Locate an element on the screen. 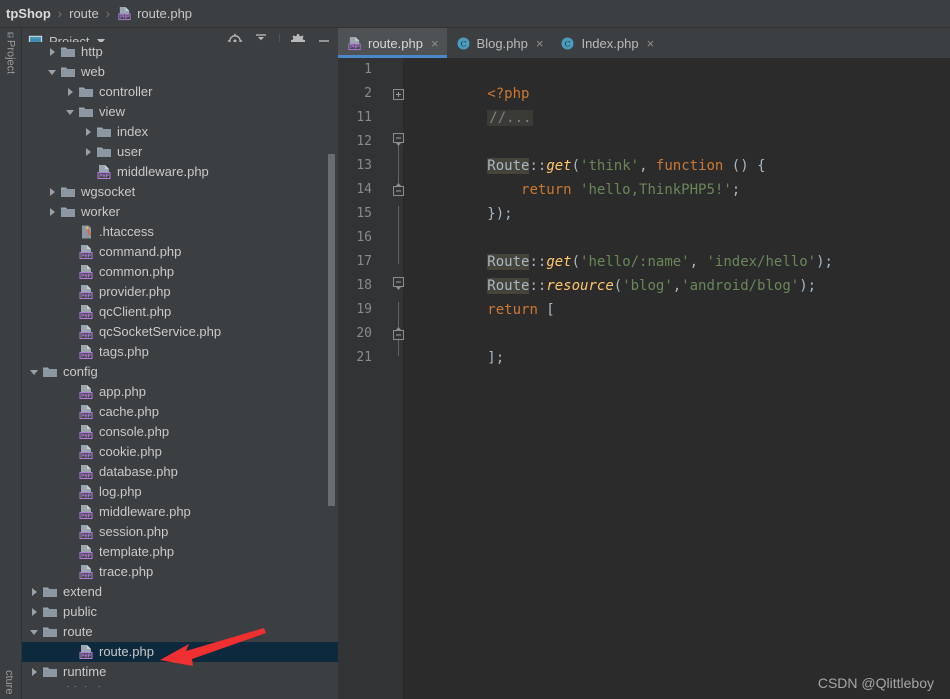  gutter-line-number: 21 is located at coordinates (364, 357).